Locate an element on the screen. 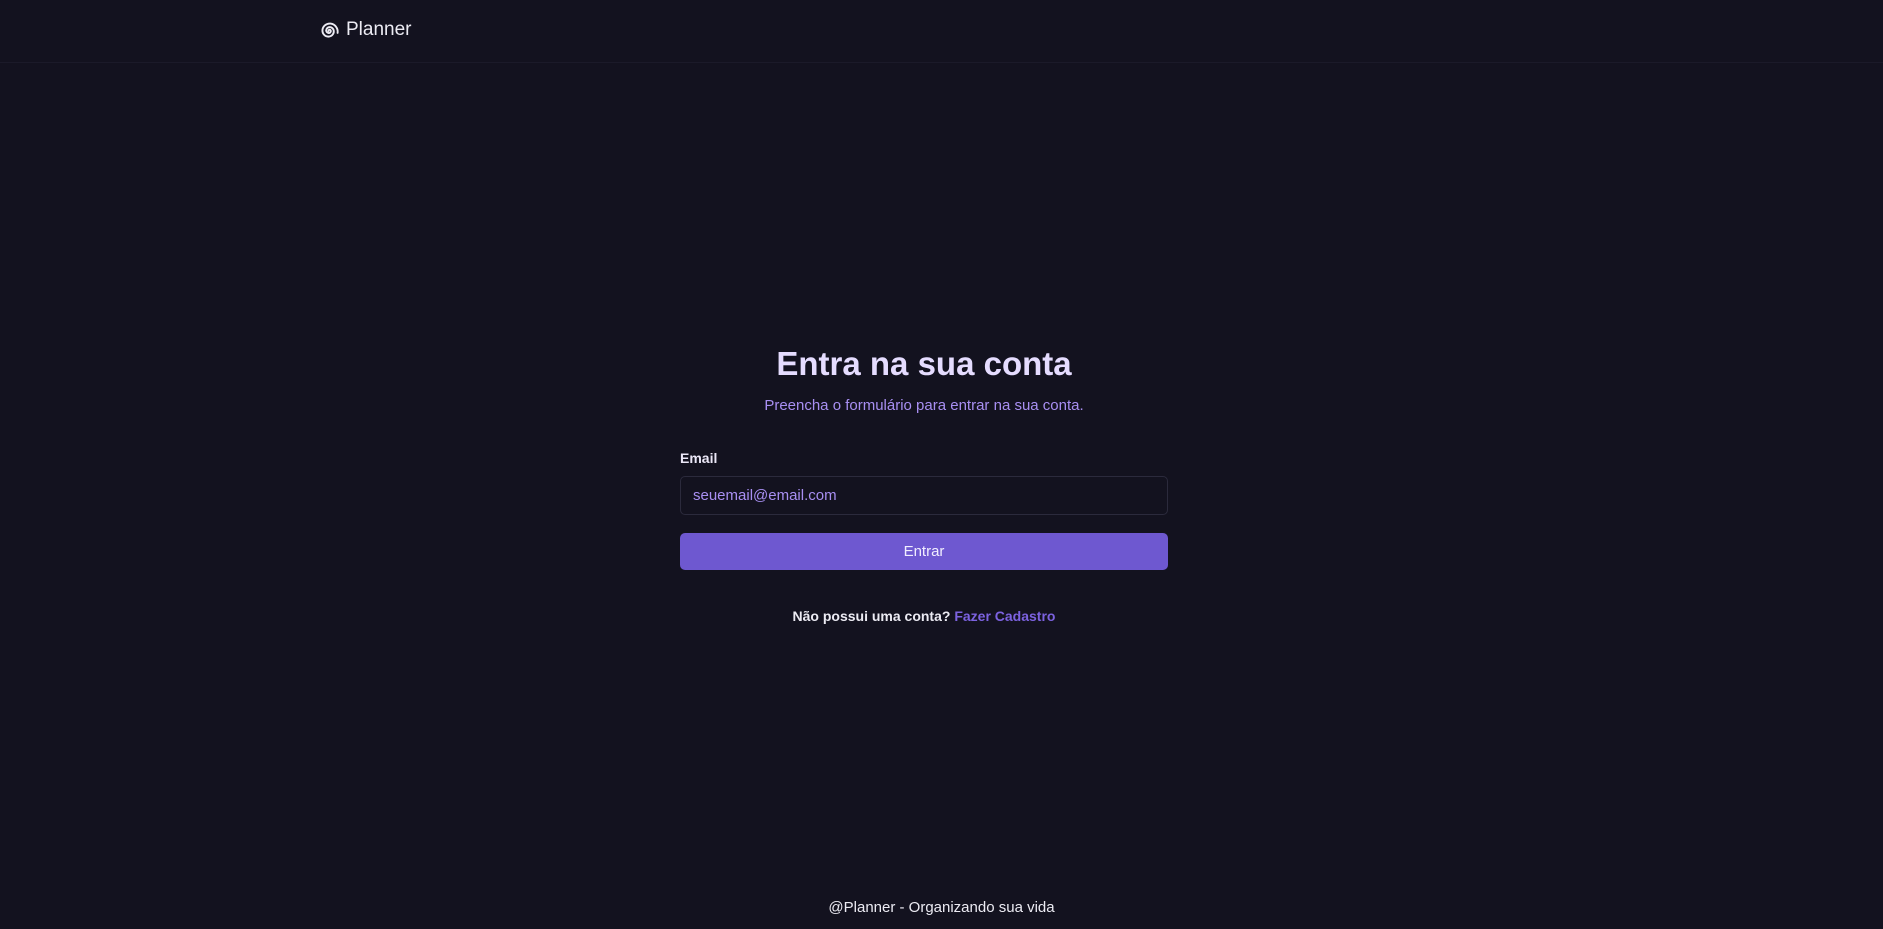 This screenshot has width=1883, height=929. brand: Planner is located at coordinates (364, 30).